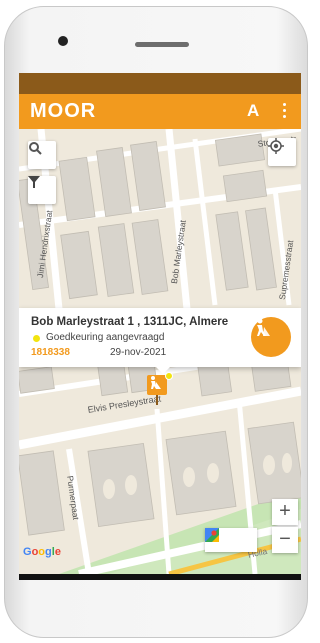 The height and width of the screenshot is (643, 320). Describe the element at coordinates (138, 352) in the screenshot. I see `card-date: 29-nov-2021` at that location.